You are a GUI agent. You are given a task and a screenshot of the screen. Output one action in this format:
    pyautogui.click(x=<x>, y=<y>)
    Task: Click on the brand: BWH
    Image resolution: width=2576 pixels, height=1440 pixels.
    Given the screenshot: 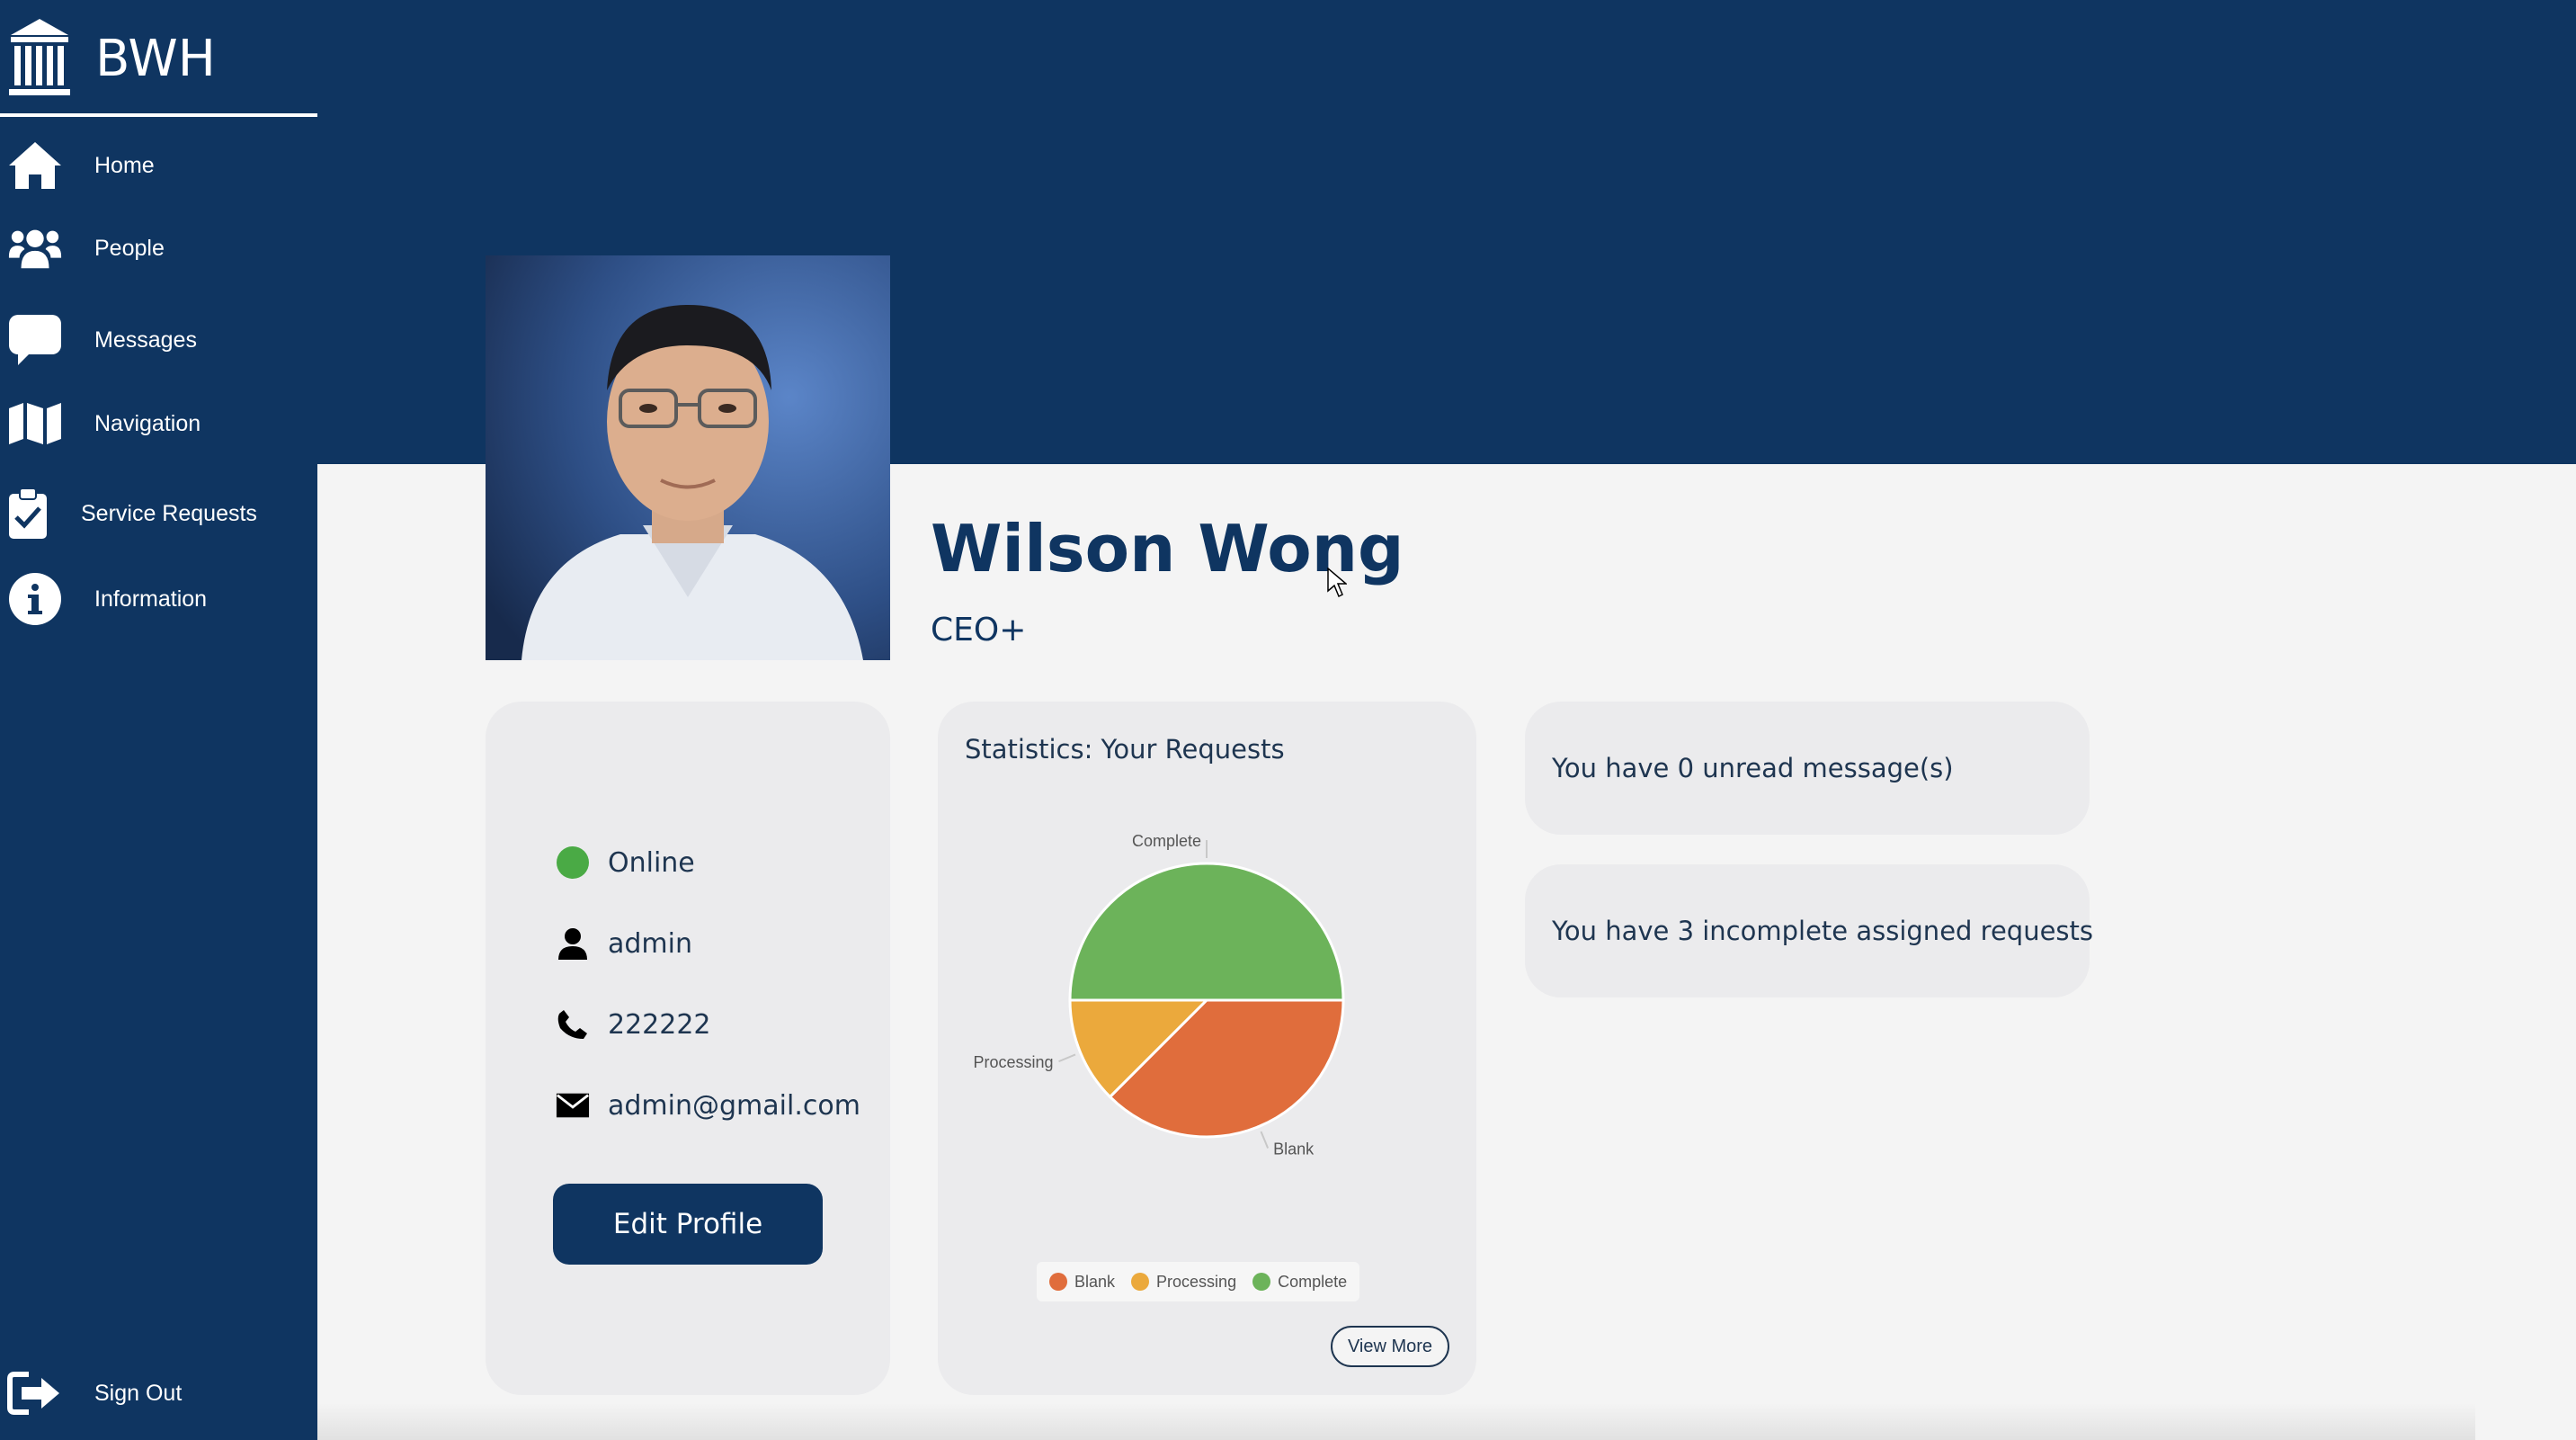 What is the action you would take?
    pyautogui.click(x=112, y=58)
    